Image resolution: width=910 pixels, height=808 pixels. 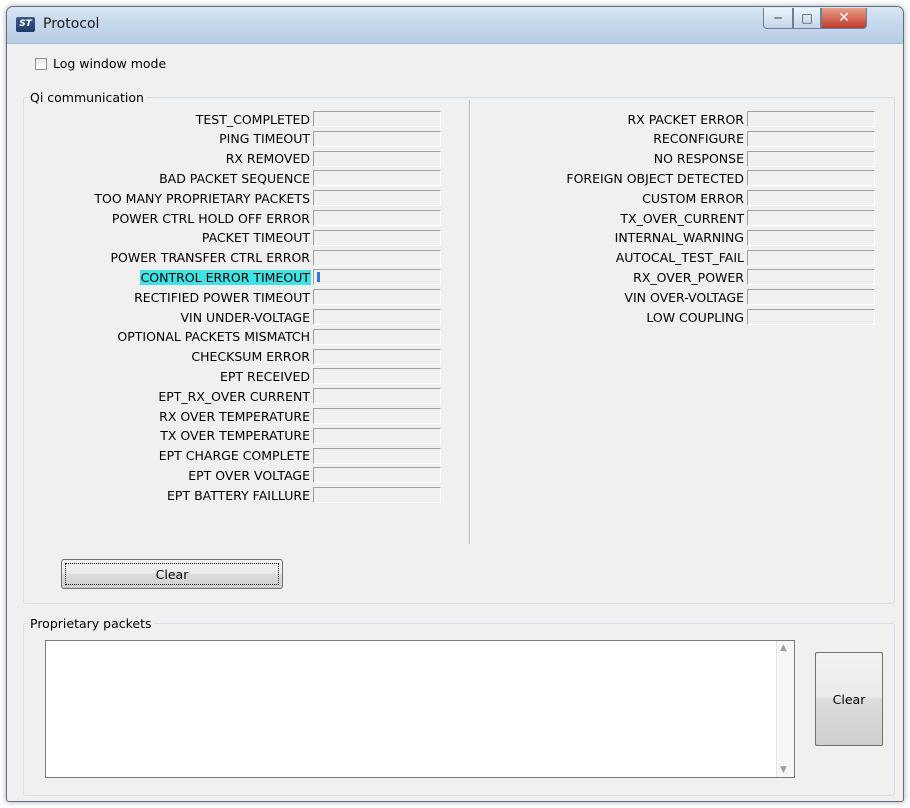 I want to click on minimize-button: ─, so click(x=778, y=18).